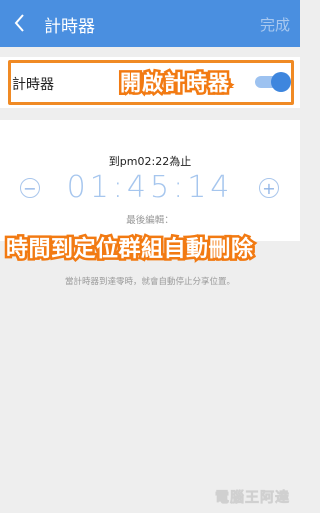 This screenshot has height=513, width=320. Describe the element at coordinates (150, 23) in the screenshot. I see `app-bar: 計時器 完成` at that location.